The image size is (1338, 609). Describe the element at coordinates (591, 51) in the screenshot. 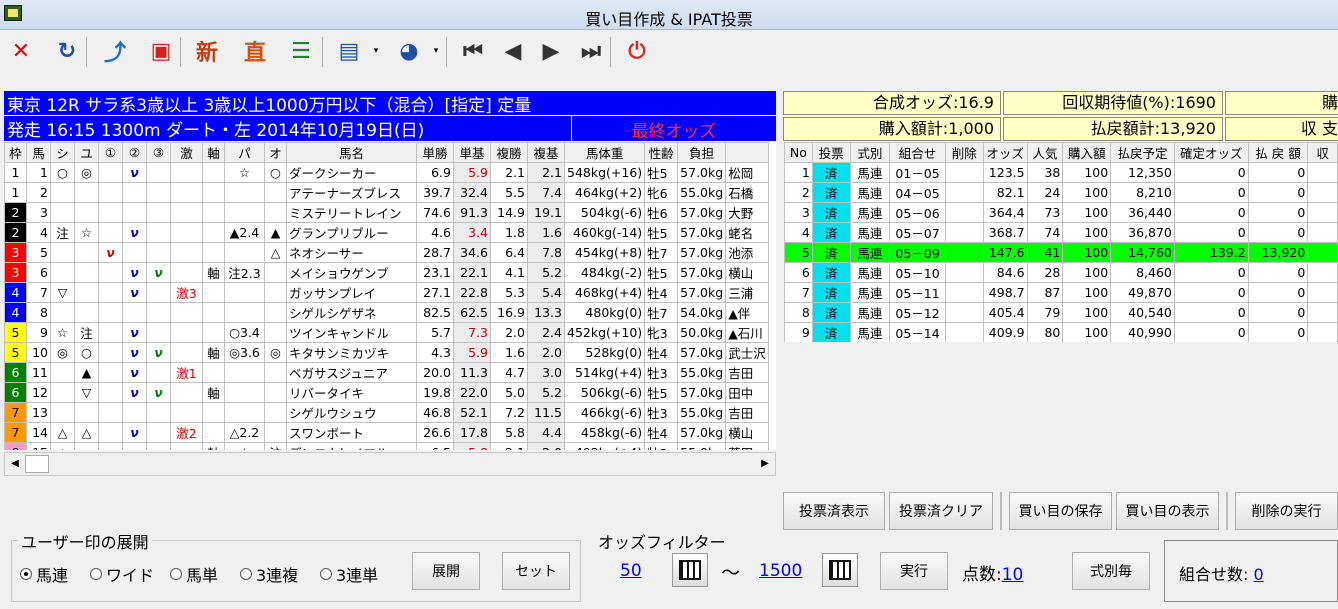

I see `last-icon: ⏭` at that location.